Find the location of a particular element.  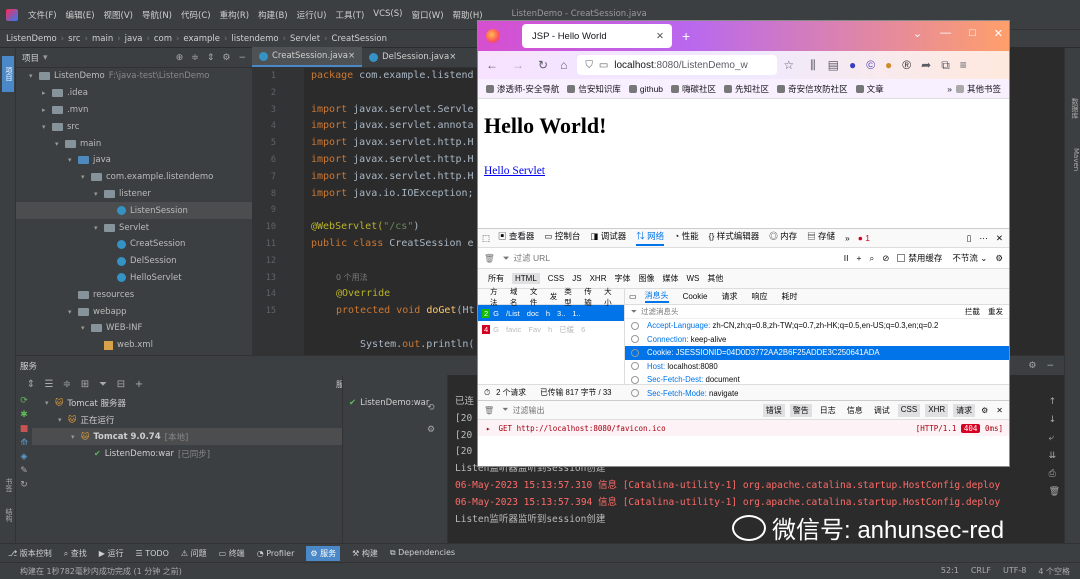

group-icon: ⊞ is located at coordinates (85, 384).